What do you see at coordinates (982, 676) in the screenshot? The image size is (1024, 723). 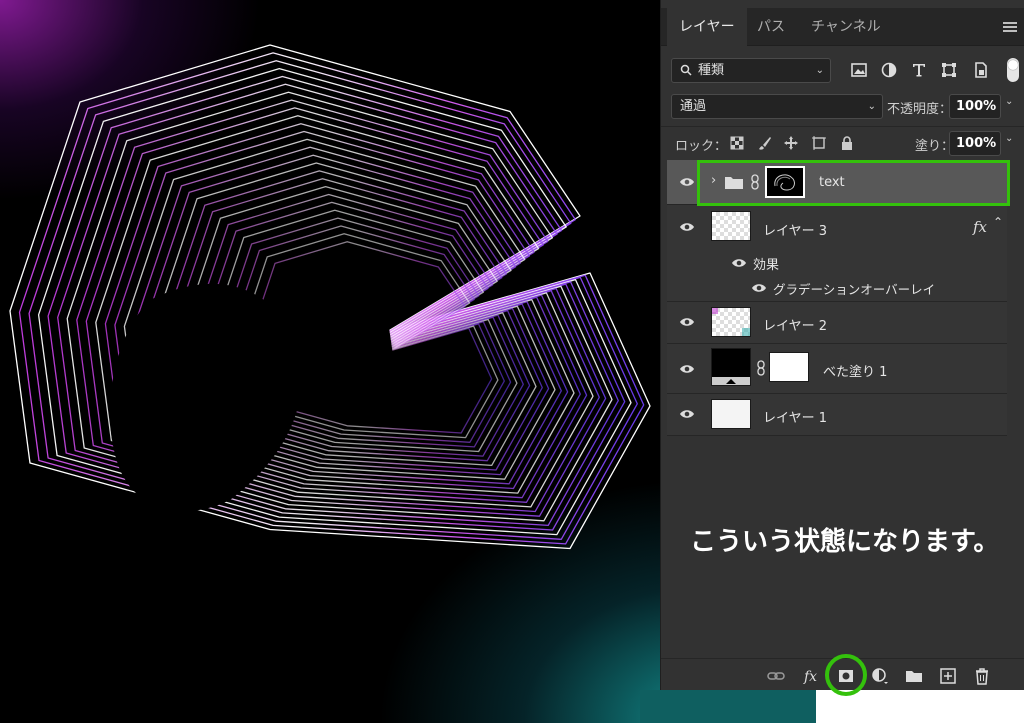 I see `trash-icon` at bounding box center [982, 676].